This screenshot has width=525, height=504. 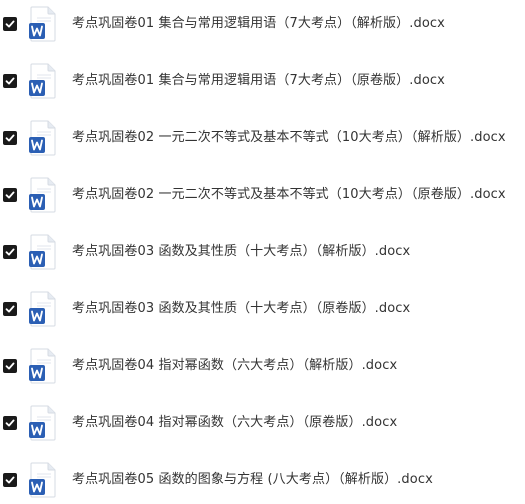 I want to click on file-name: 考点巩固卷02 一元二次不等式及基本不等式（10大考点）（解析版）.docx, so click(x=289, y=137).